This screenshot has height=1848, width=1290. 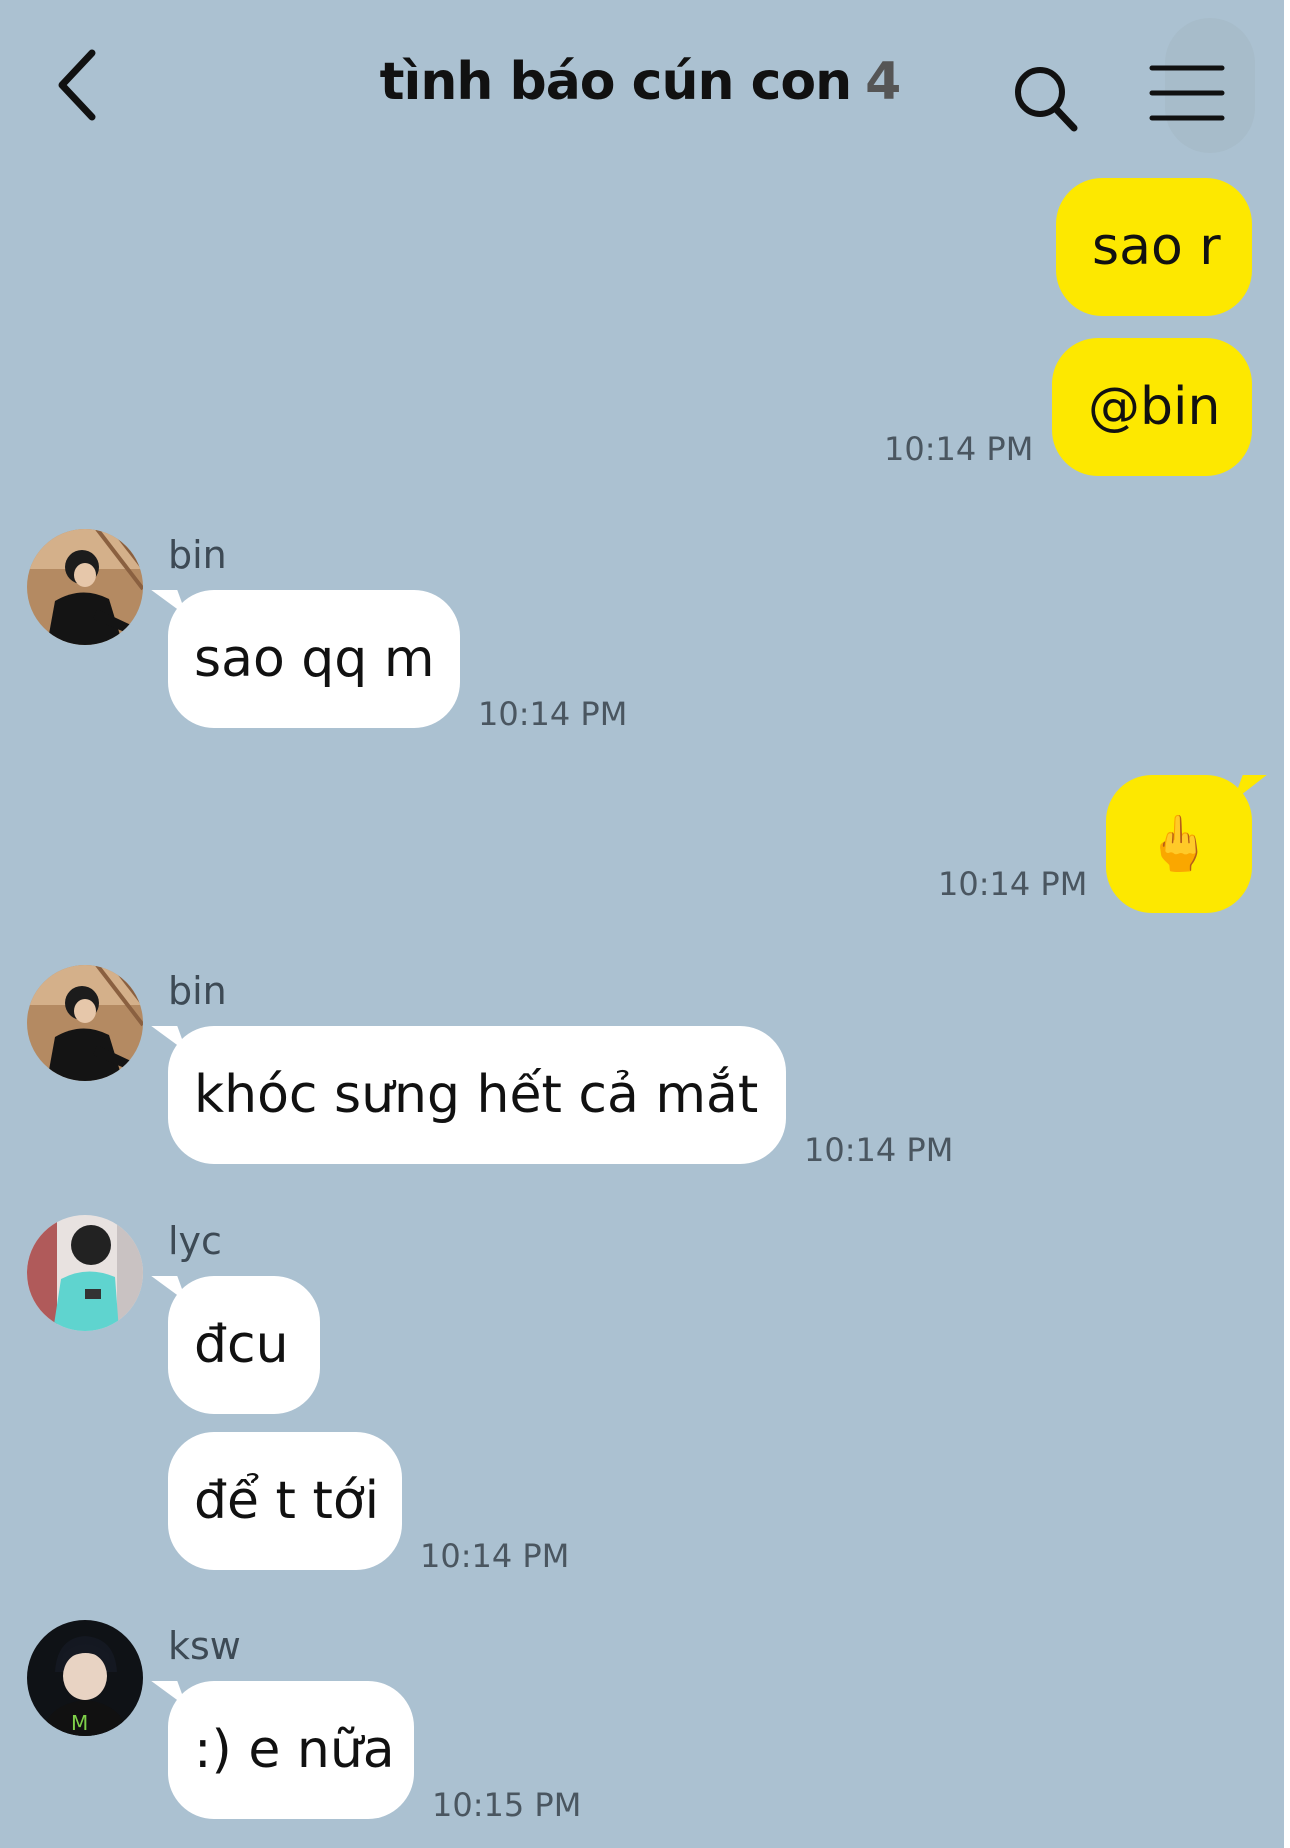 I want to click on search-button, so click(x=1045, y=99).